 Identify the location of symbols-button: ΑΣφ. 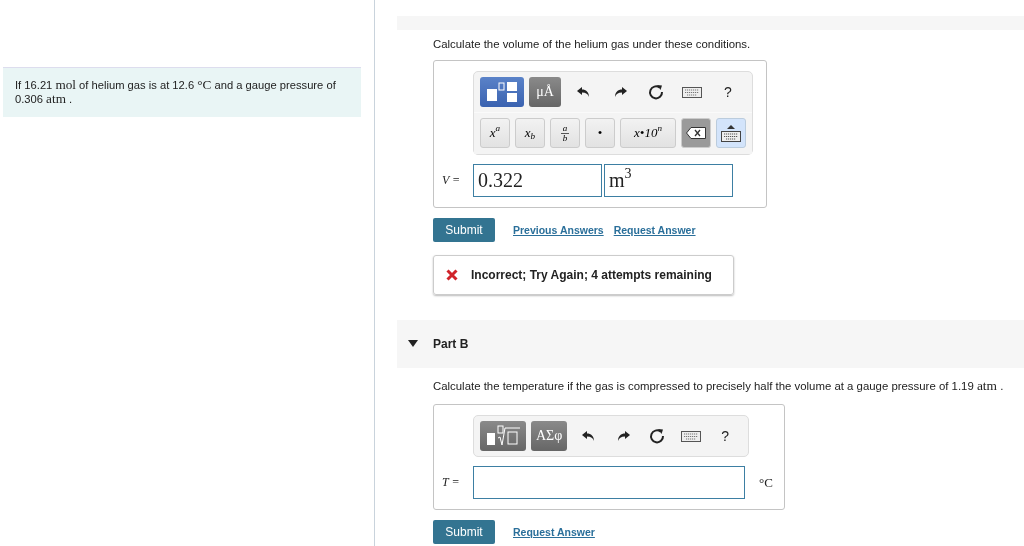
(549, 436).